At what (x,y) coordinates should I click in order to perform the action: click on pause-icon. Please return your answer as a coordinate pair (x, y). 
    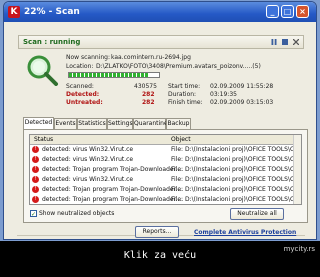
    Looking at the image, I should click on (274, 42).